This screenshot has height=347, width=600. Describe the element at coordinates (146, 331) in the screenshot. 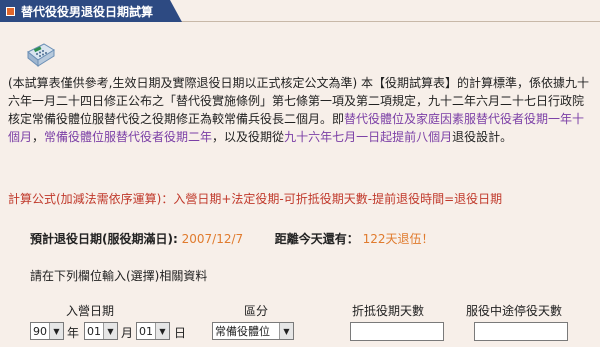

I see `day-value: 01` at that location.